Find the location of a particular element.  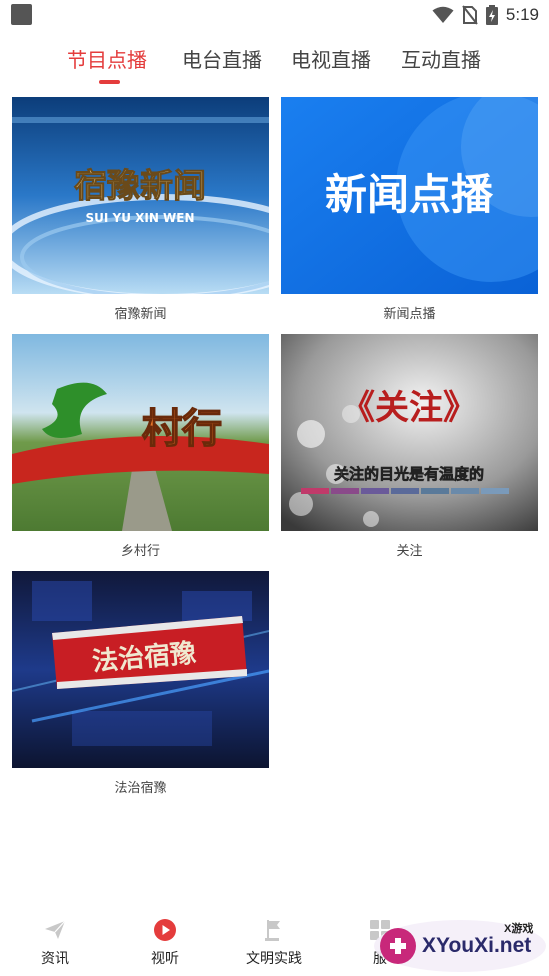

watermark-text: XYouXi.net is located at coordinates (477, 945).